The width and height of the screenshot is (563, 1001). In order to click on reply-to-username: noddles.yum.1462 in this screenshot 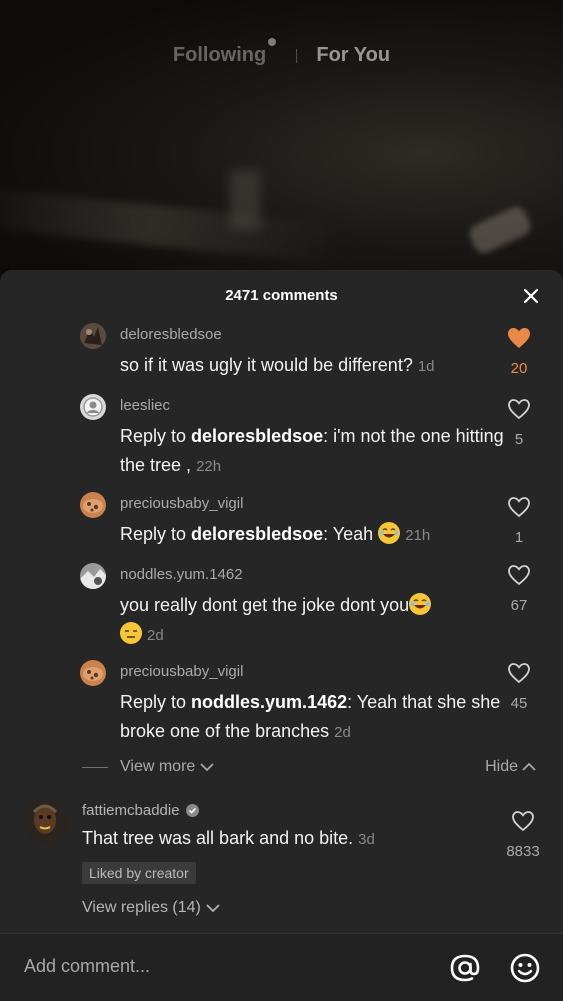, I will do `click(269, 702)`.